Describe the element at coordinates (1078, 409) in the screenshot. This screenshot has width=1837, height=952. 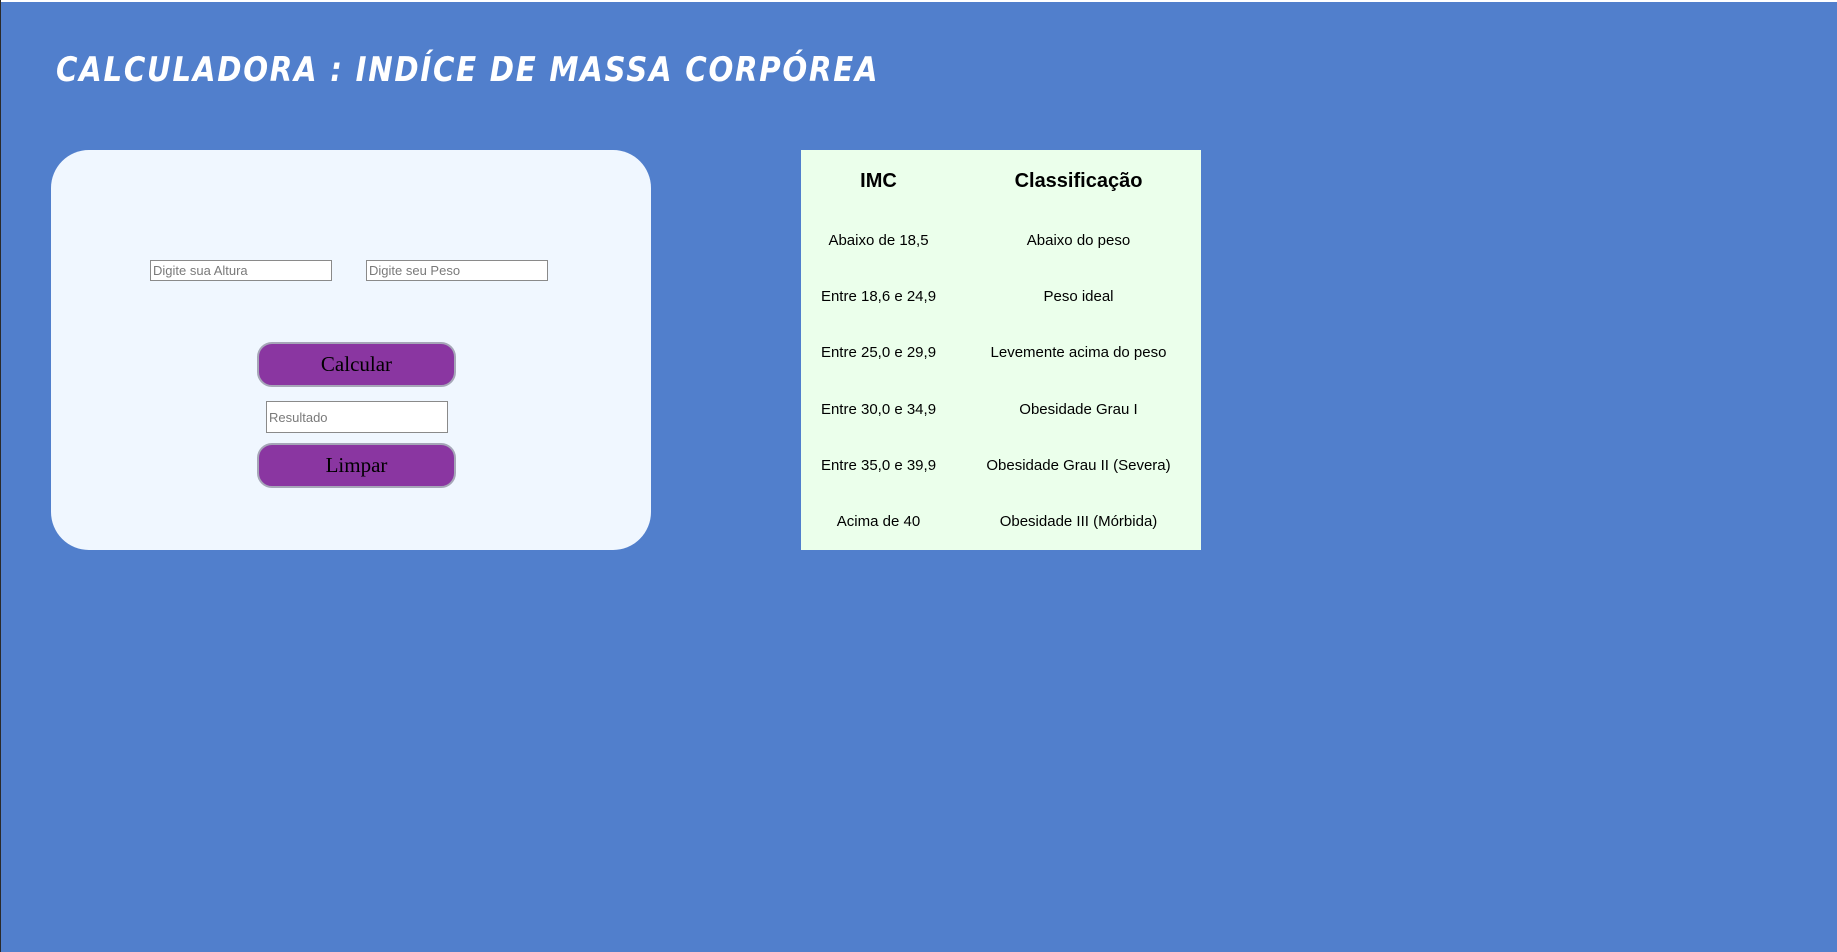
I see `classification-cell: Obesidade Grau I` at that location.